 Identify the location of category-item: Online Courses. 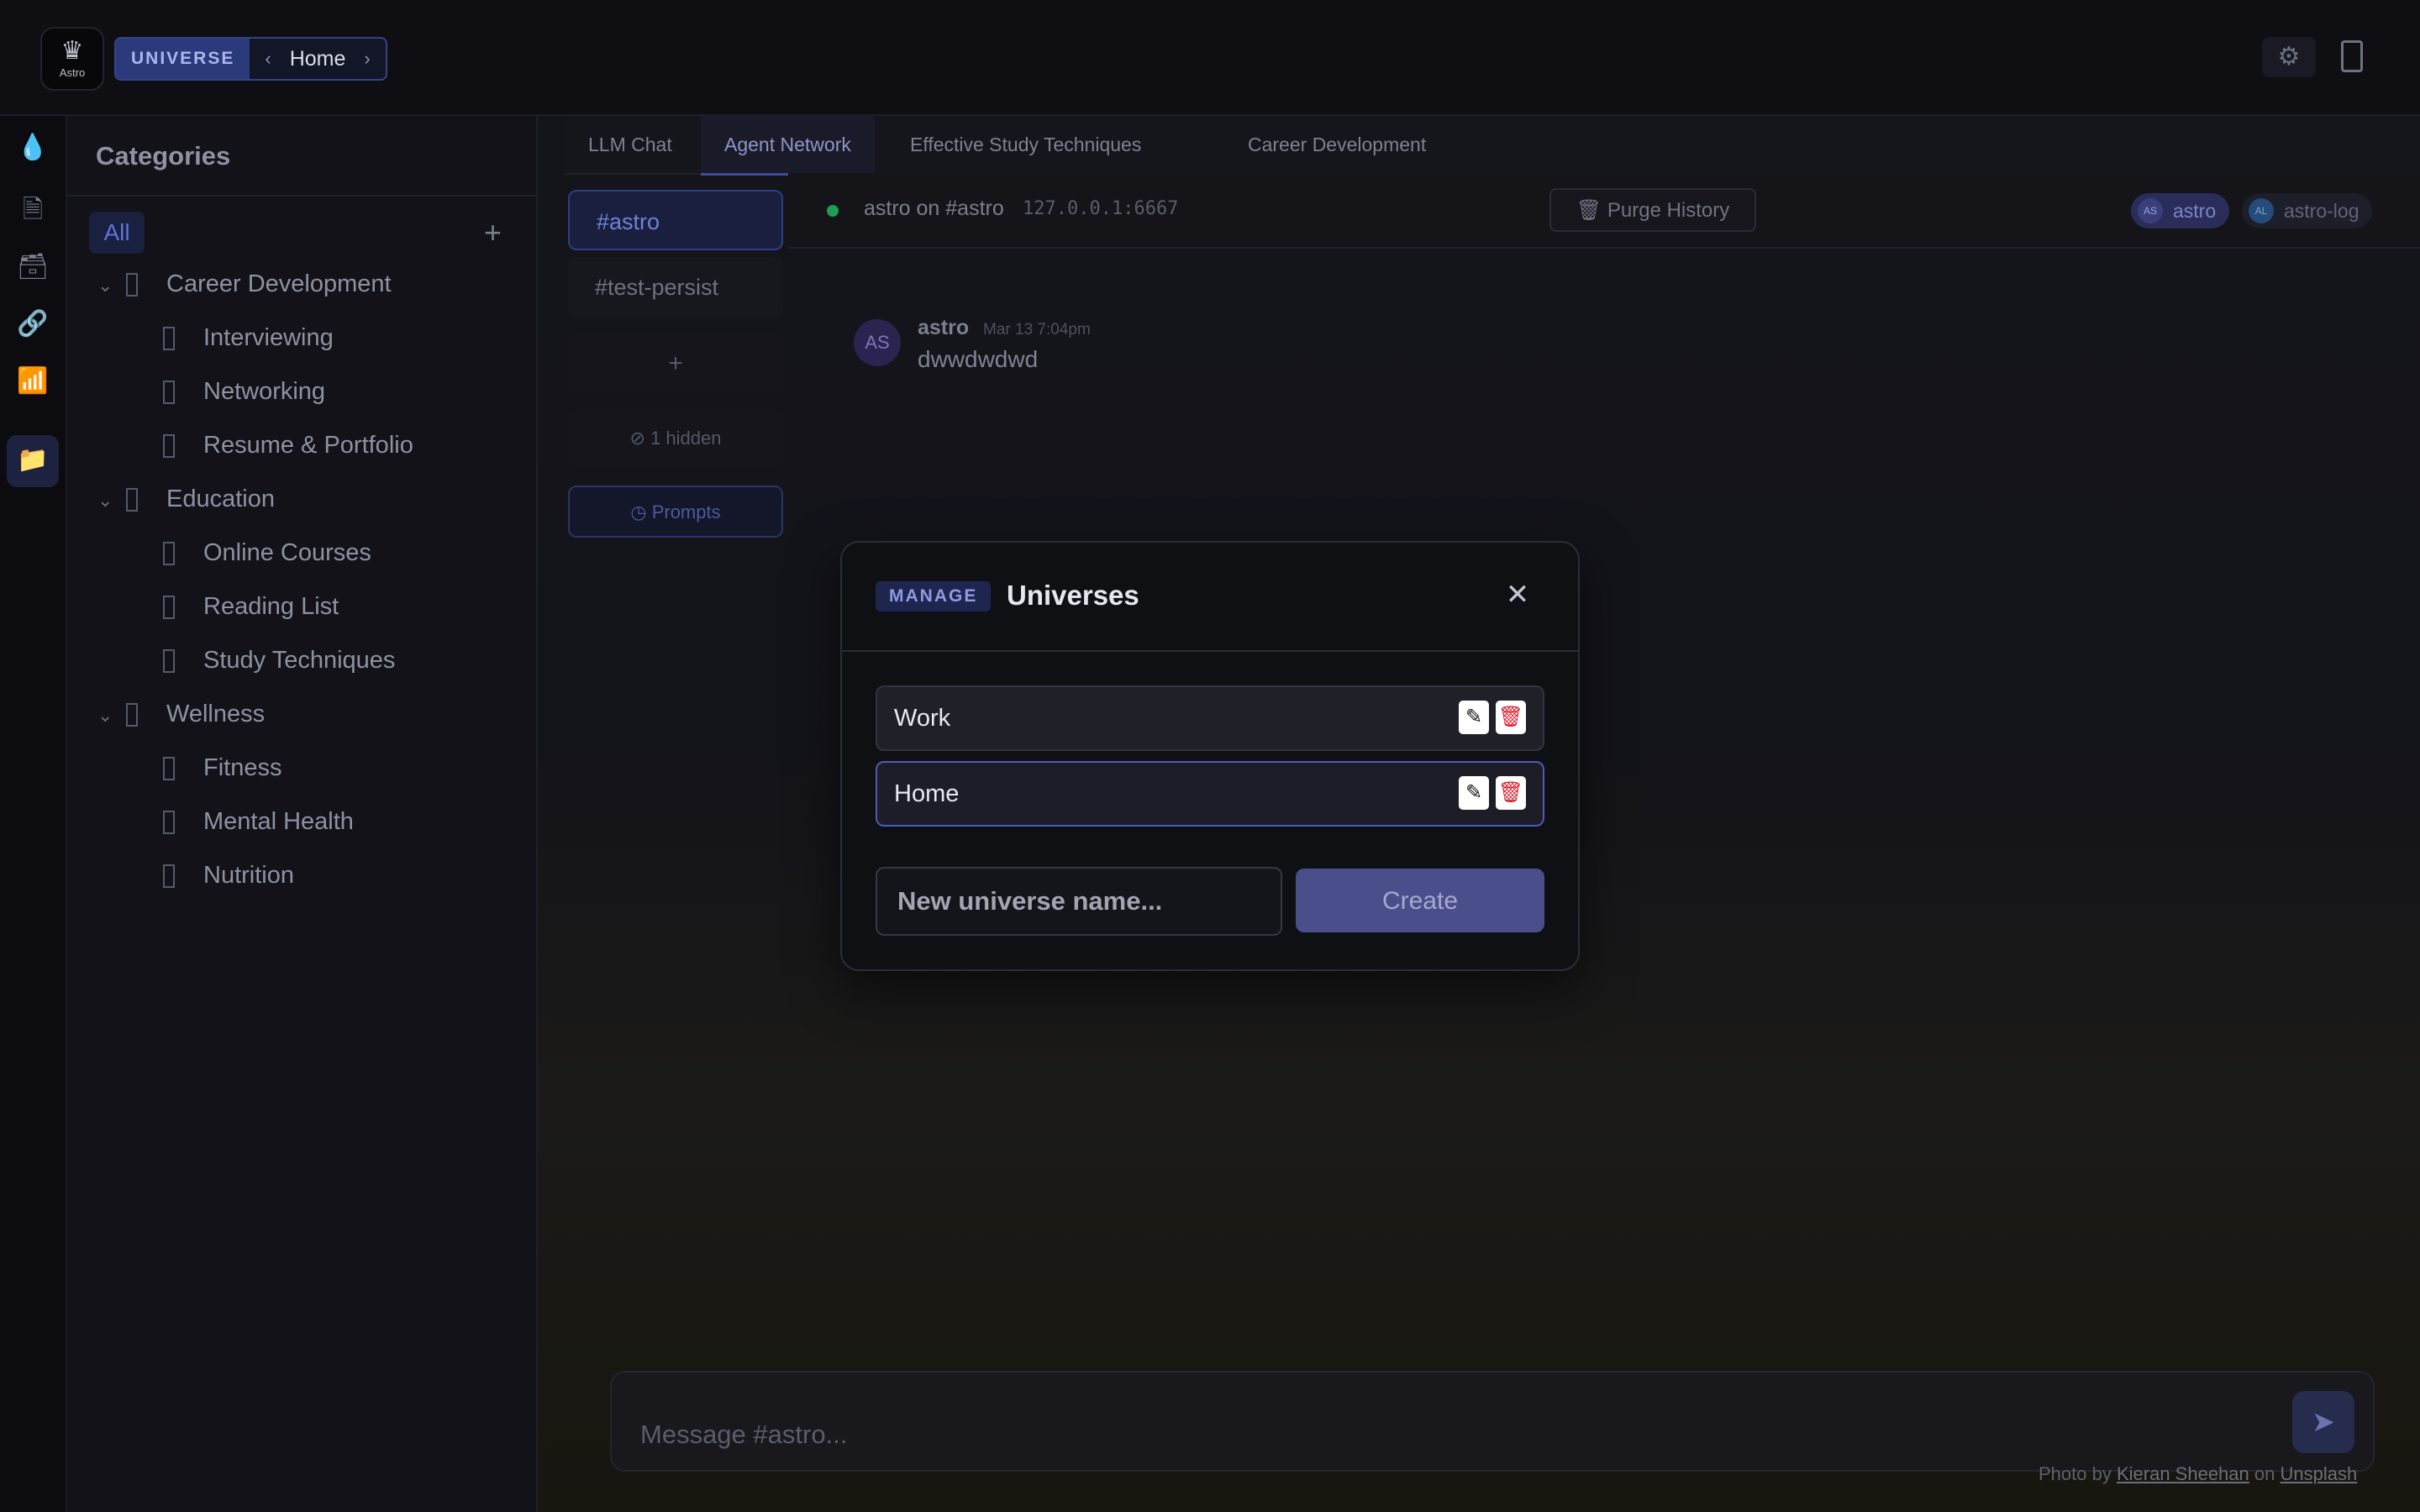
(267, 553).